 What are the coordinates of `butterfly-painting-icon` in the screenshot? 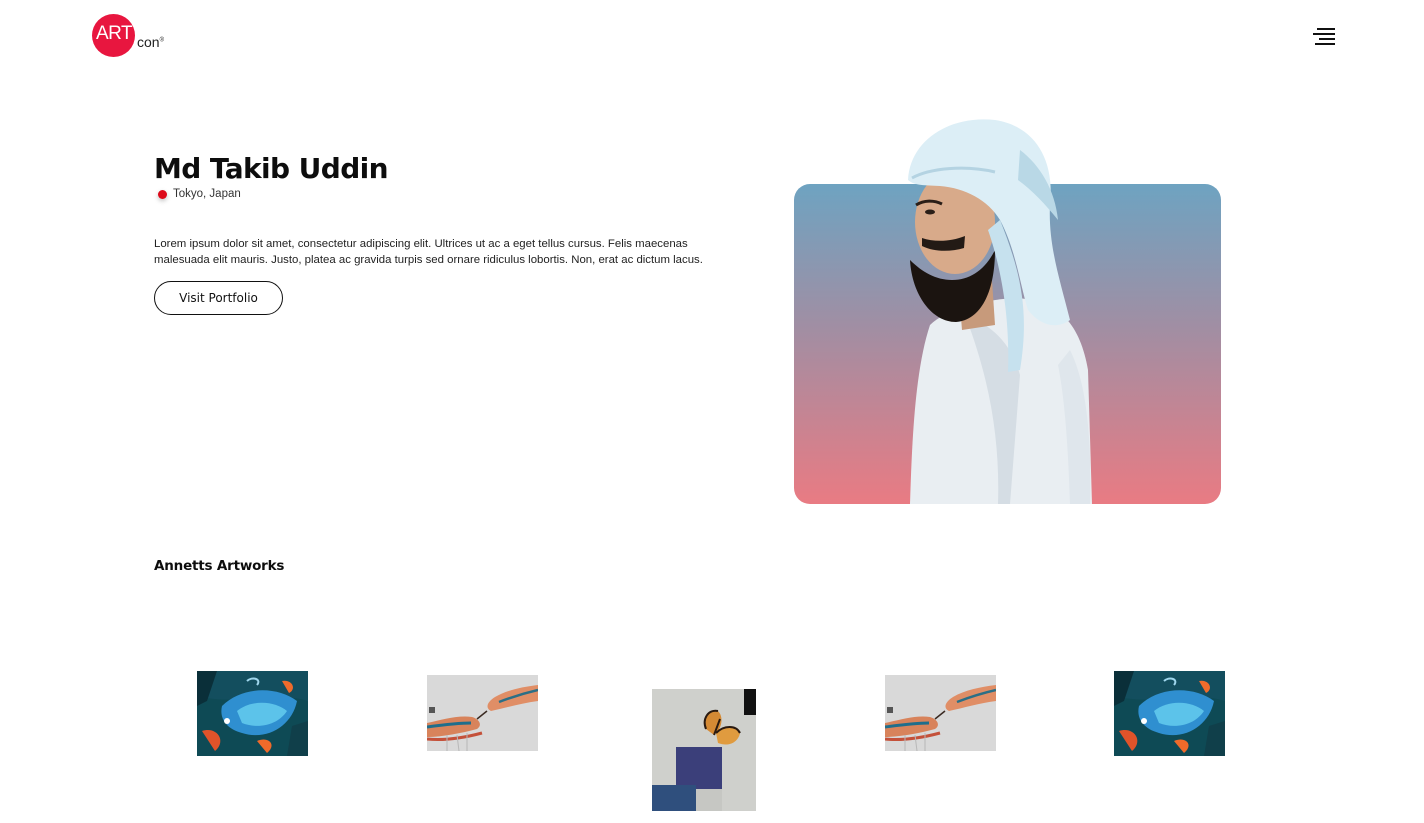 It's located at (704, 750).